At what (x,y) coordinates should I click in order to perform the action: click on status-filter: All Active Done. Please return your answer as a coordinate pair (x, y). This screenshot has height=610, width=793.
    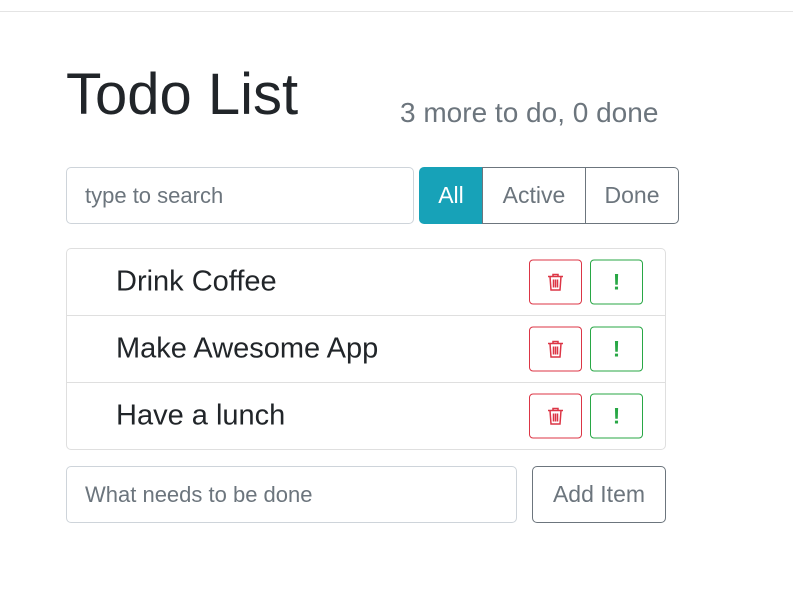
    Looking at the image, I should click on (549, 195).